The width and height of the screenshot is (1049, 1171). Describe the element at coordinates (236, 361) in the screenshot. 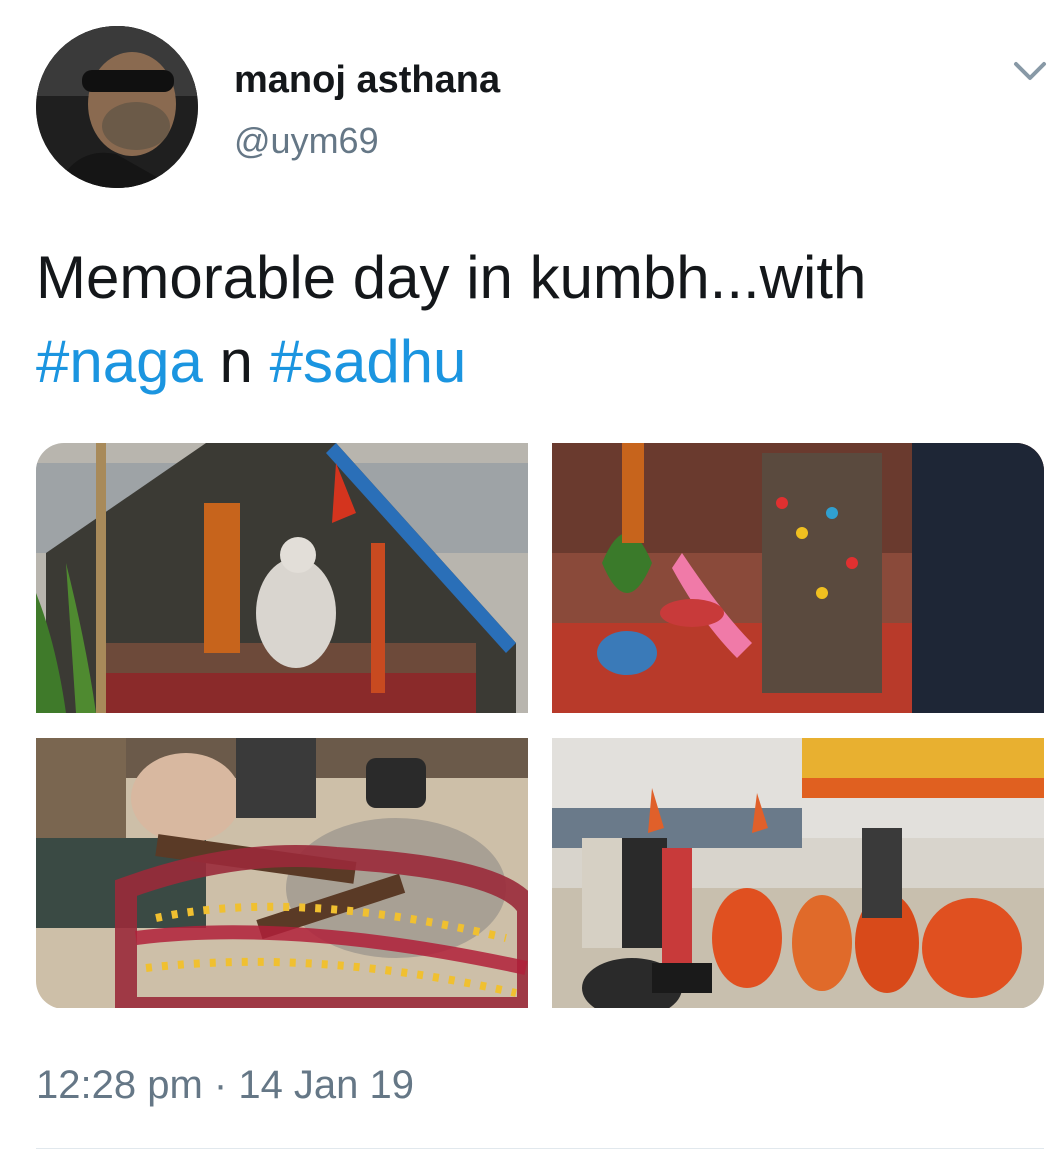

I see `tweet-text-part: n` at that location.